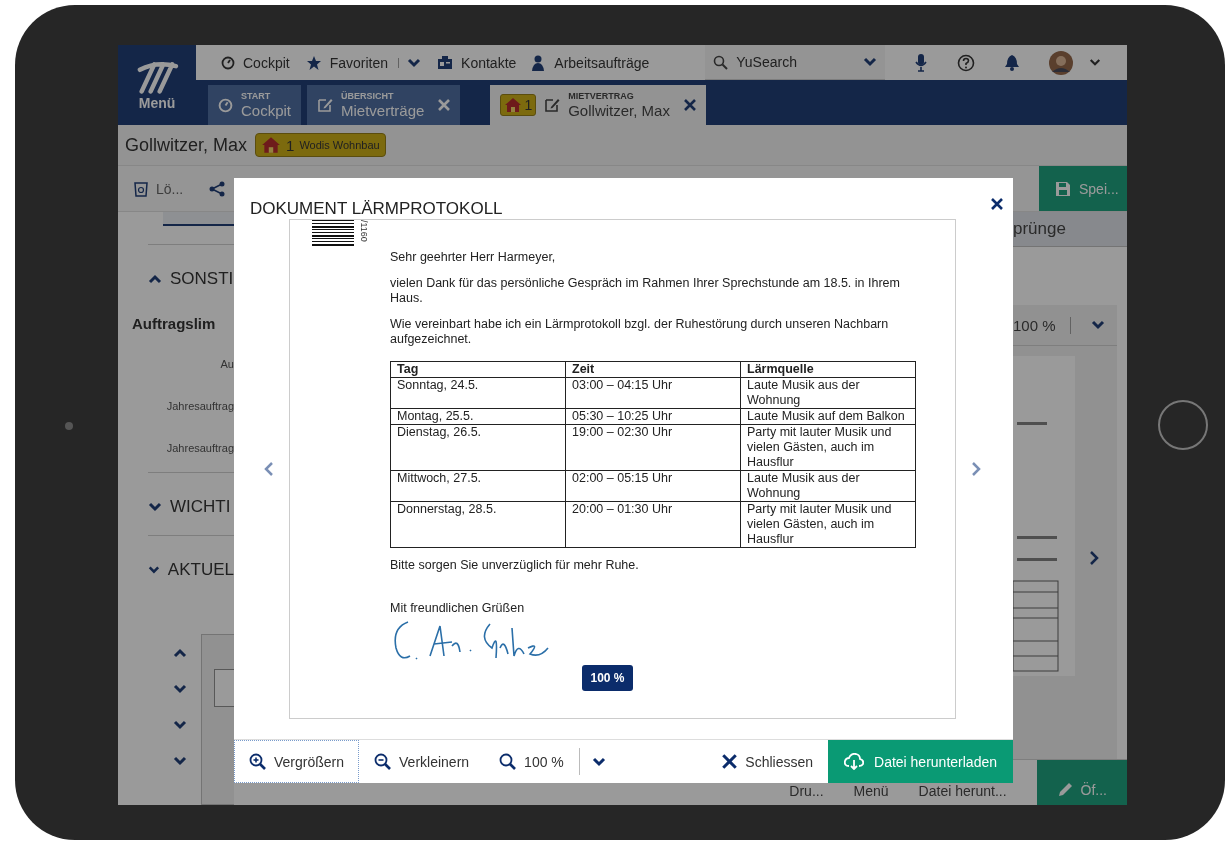 The image size is (1230, 846). I want to click on zoom-out-icon, so click(383, 761).